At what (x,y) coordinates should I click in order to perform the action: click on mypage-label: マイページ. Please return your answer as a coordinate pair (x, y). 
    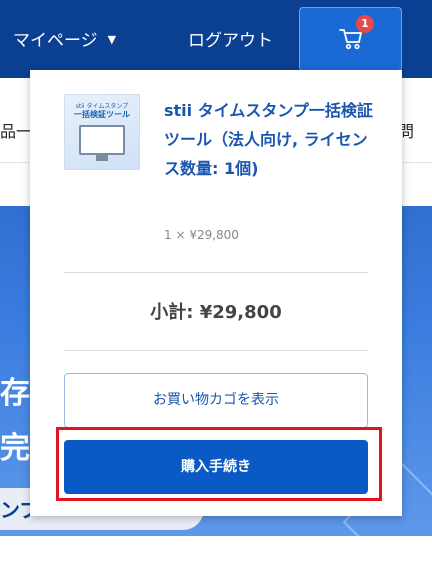
    Looking at the image, I should click on (55, 41).